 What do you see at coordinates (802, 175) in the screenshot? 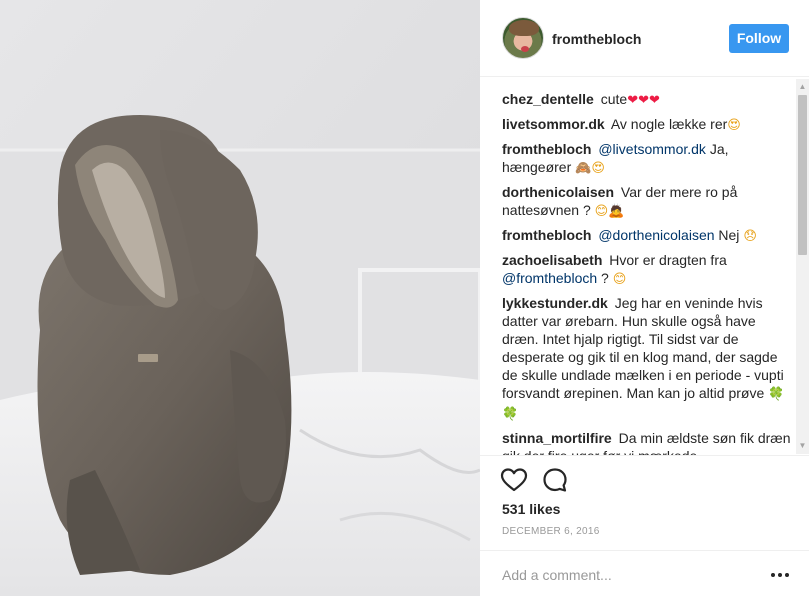
I see `scroll-thumb` at bounding box center [802, 175].